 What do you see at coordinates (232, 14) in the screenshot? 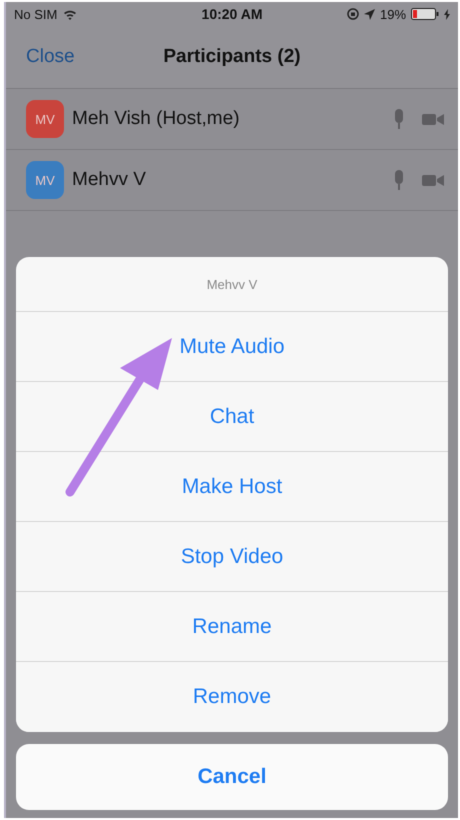
I see `status-time: 10:20 AM` at bounding box center [232, 14].